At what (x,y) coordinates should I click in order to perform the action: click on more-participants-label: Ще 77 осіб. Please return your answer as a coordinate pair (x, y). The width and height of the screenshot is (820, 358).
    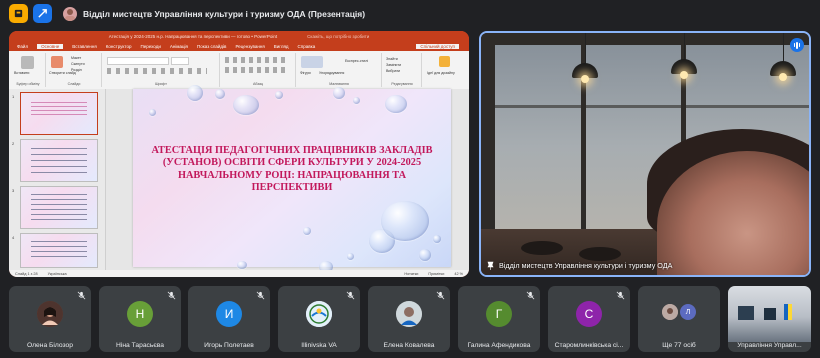
    Looking at the image, I should click on (679, 345).